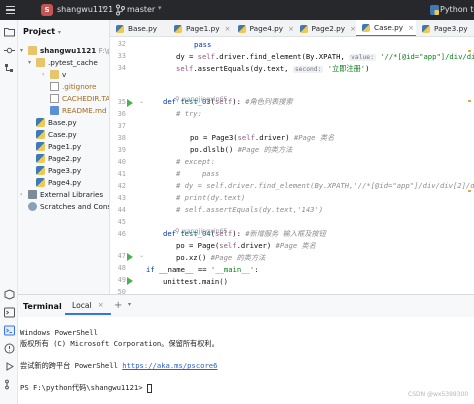  I want to click on tree-item-case-py: Case.py, so click(56, 134).